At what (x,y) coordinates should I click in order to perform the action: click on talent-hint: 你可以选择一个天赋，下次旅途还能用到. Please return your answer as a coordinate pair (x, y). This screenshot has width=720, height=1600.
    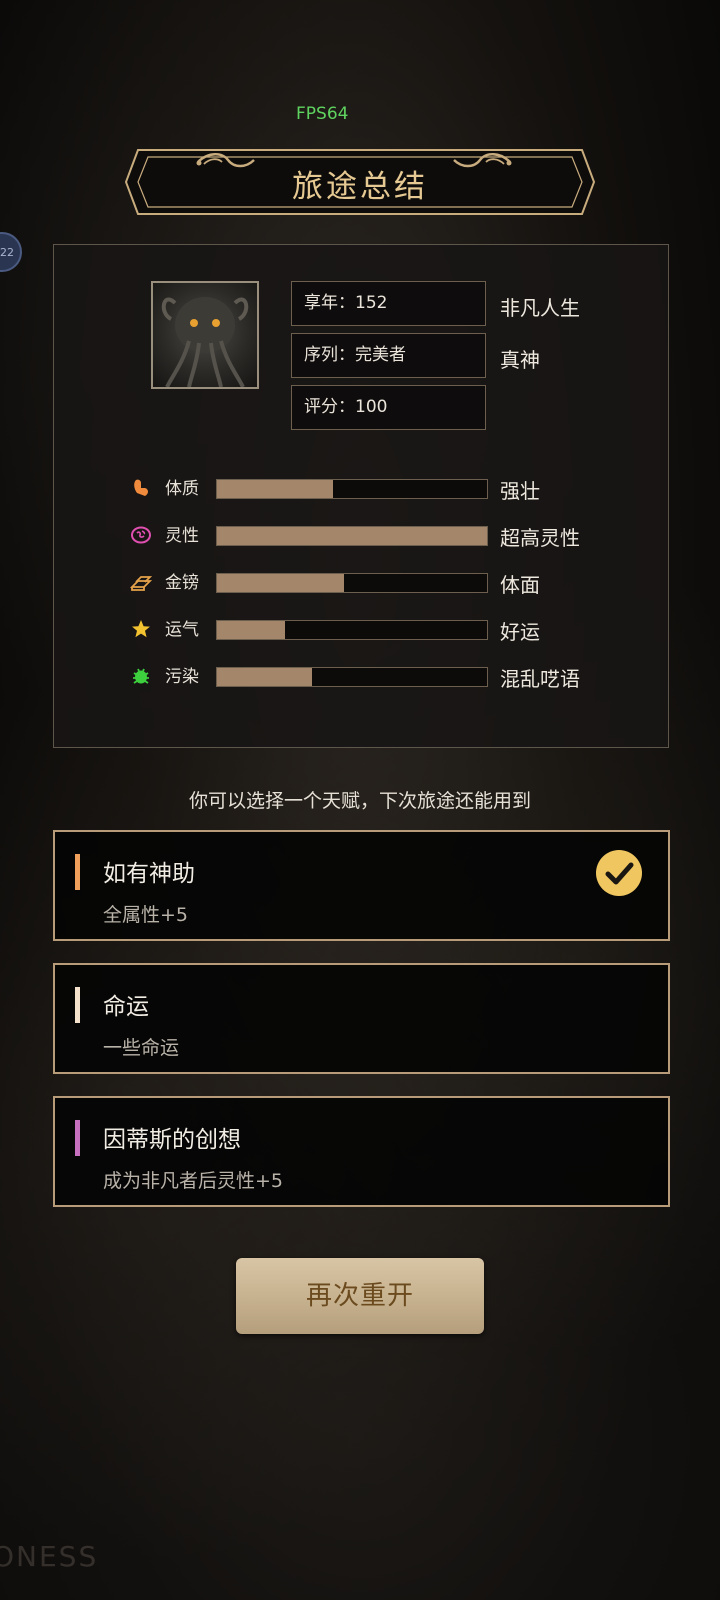
    Looking at the image, I should click on (359, 801).